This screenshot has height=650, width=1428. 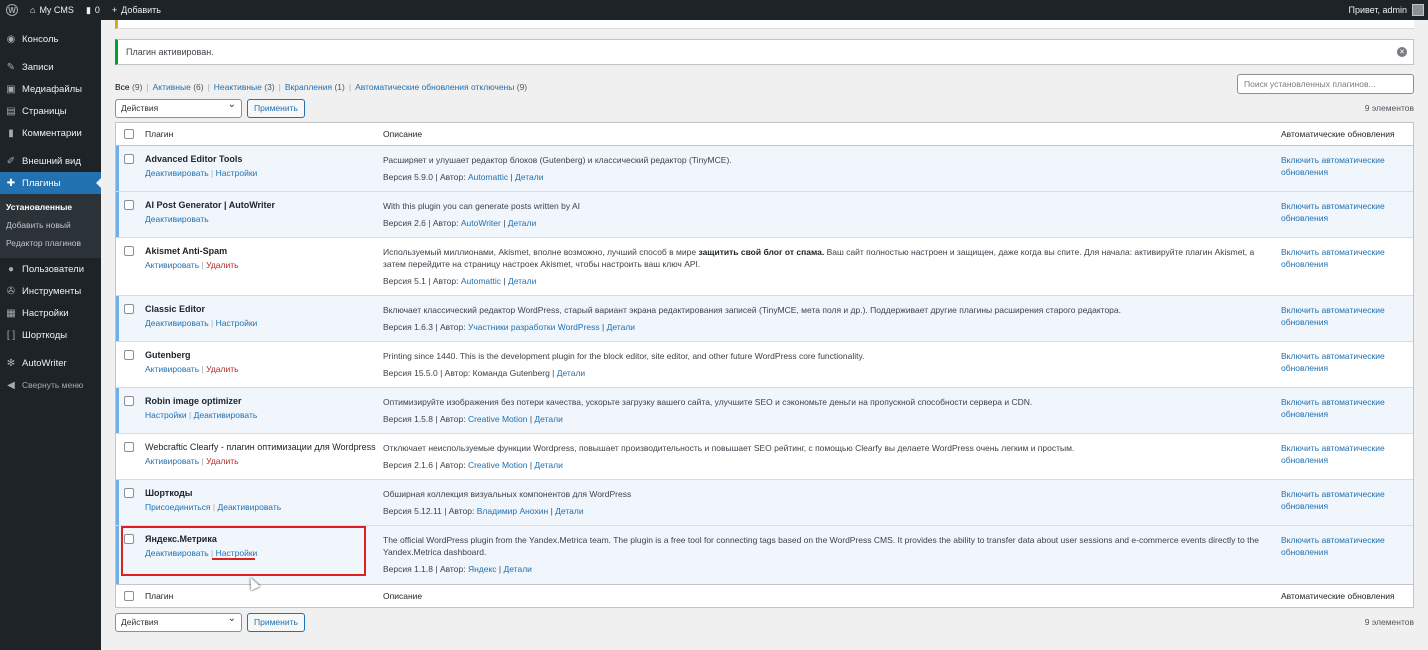 I want to click on sidebar-item-posts: ✎ Записи, so click(x=50, y=67).